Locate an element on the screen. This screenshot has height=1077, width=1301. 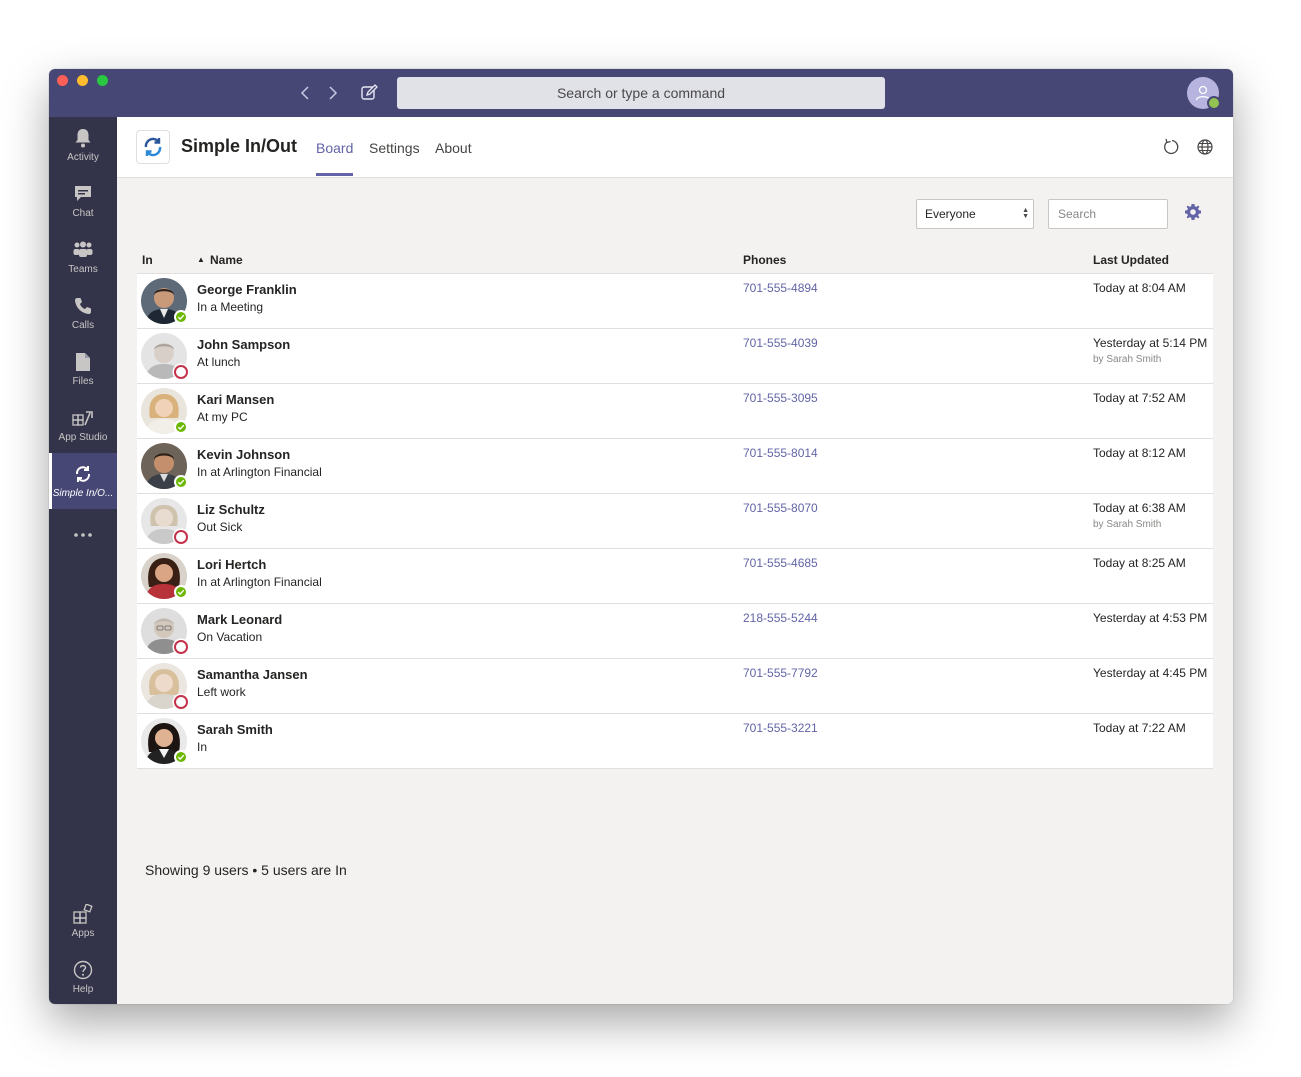
last-updated: Today at 7:52 AM is located at coordinates (1139, 398).